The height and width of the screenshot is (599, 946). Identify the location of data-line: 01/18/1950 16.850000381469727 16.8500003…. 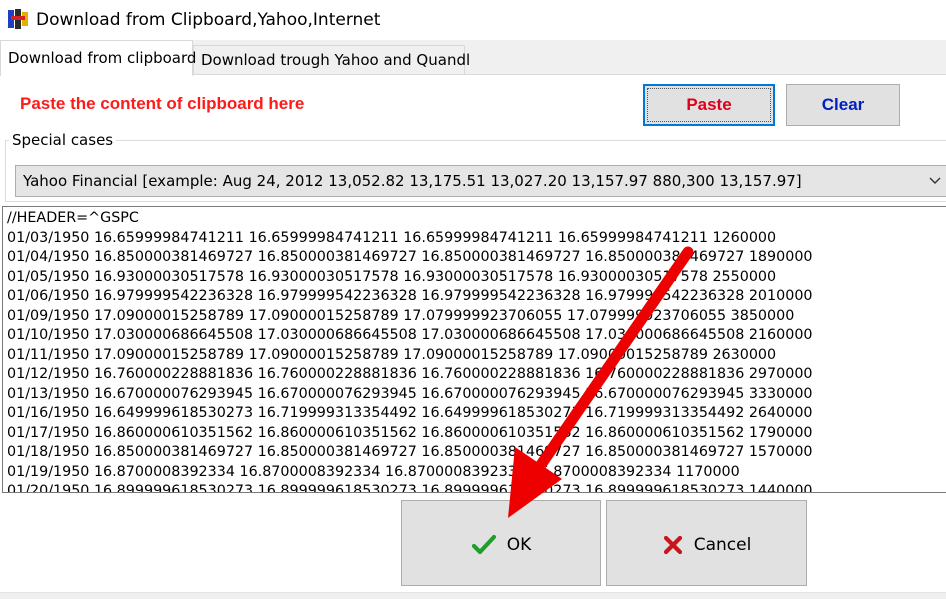
(410, 452).